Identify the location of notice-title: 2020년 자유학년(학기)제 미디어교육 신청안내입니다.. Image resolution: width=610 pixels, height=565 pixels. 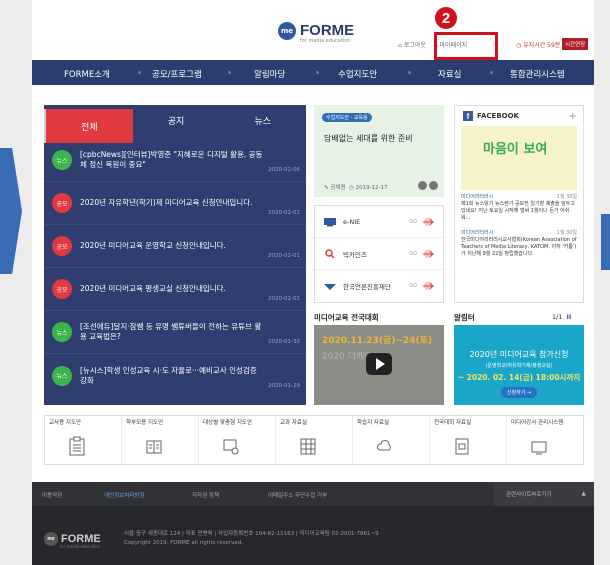
(166, 202).